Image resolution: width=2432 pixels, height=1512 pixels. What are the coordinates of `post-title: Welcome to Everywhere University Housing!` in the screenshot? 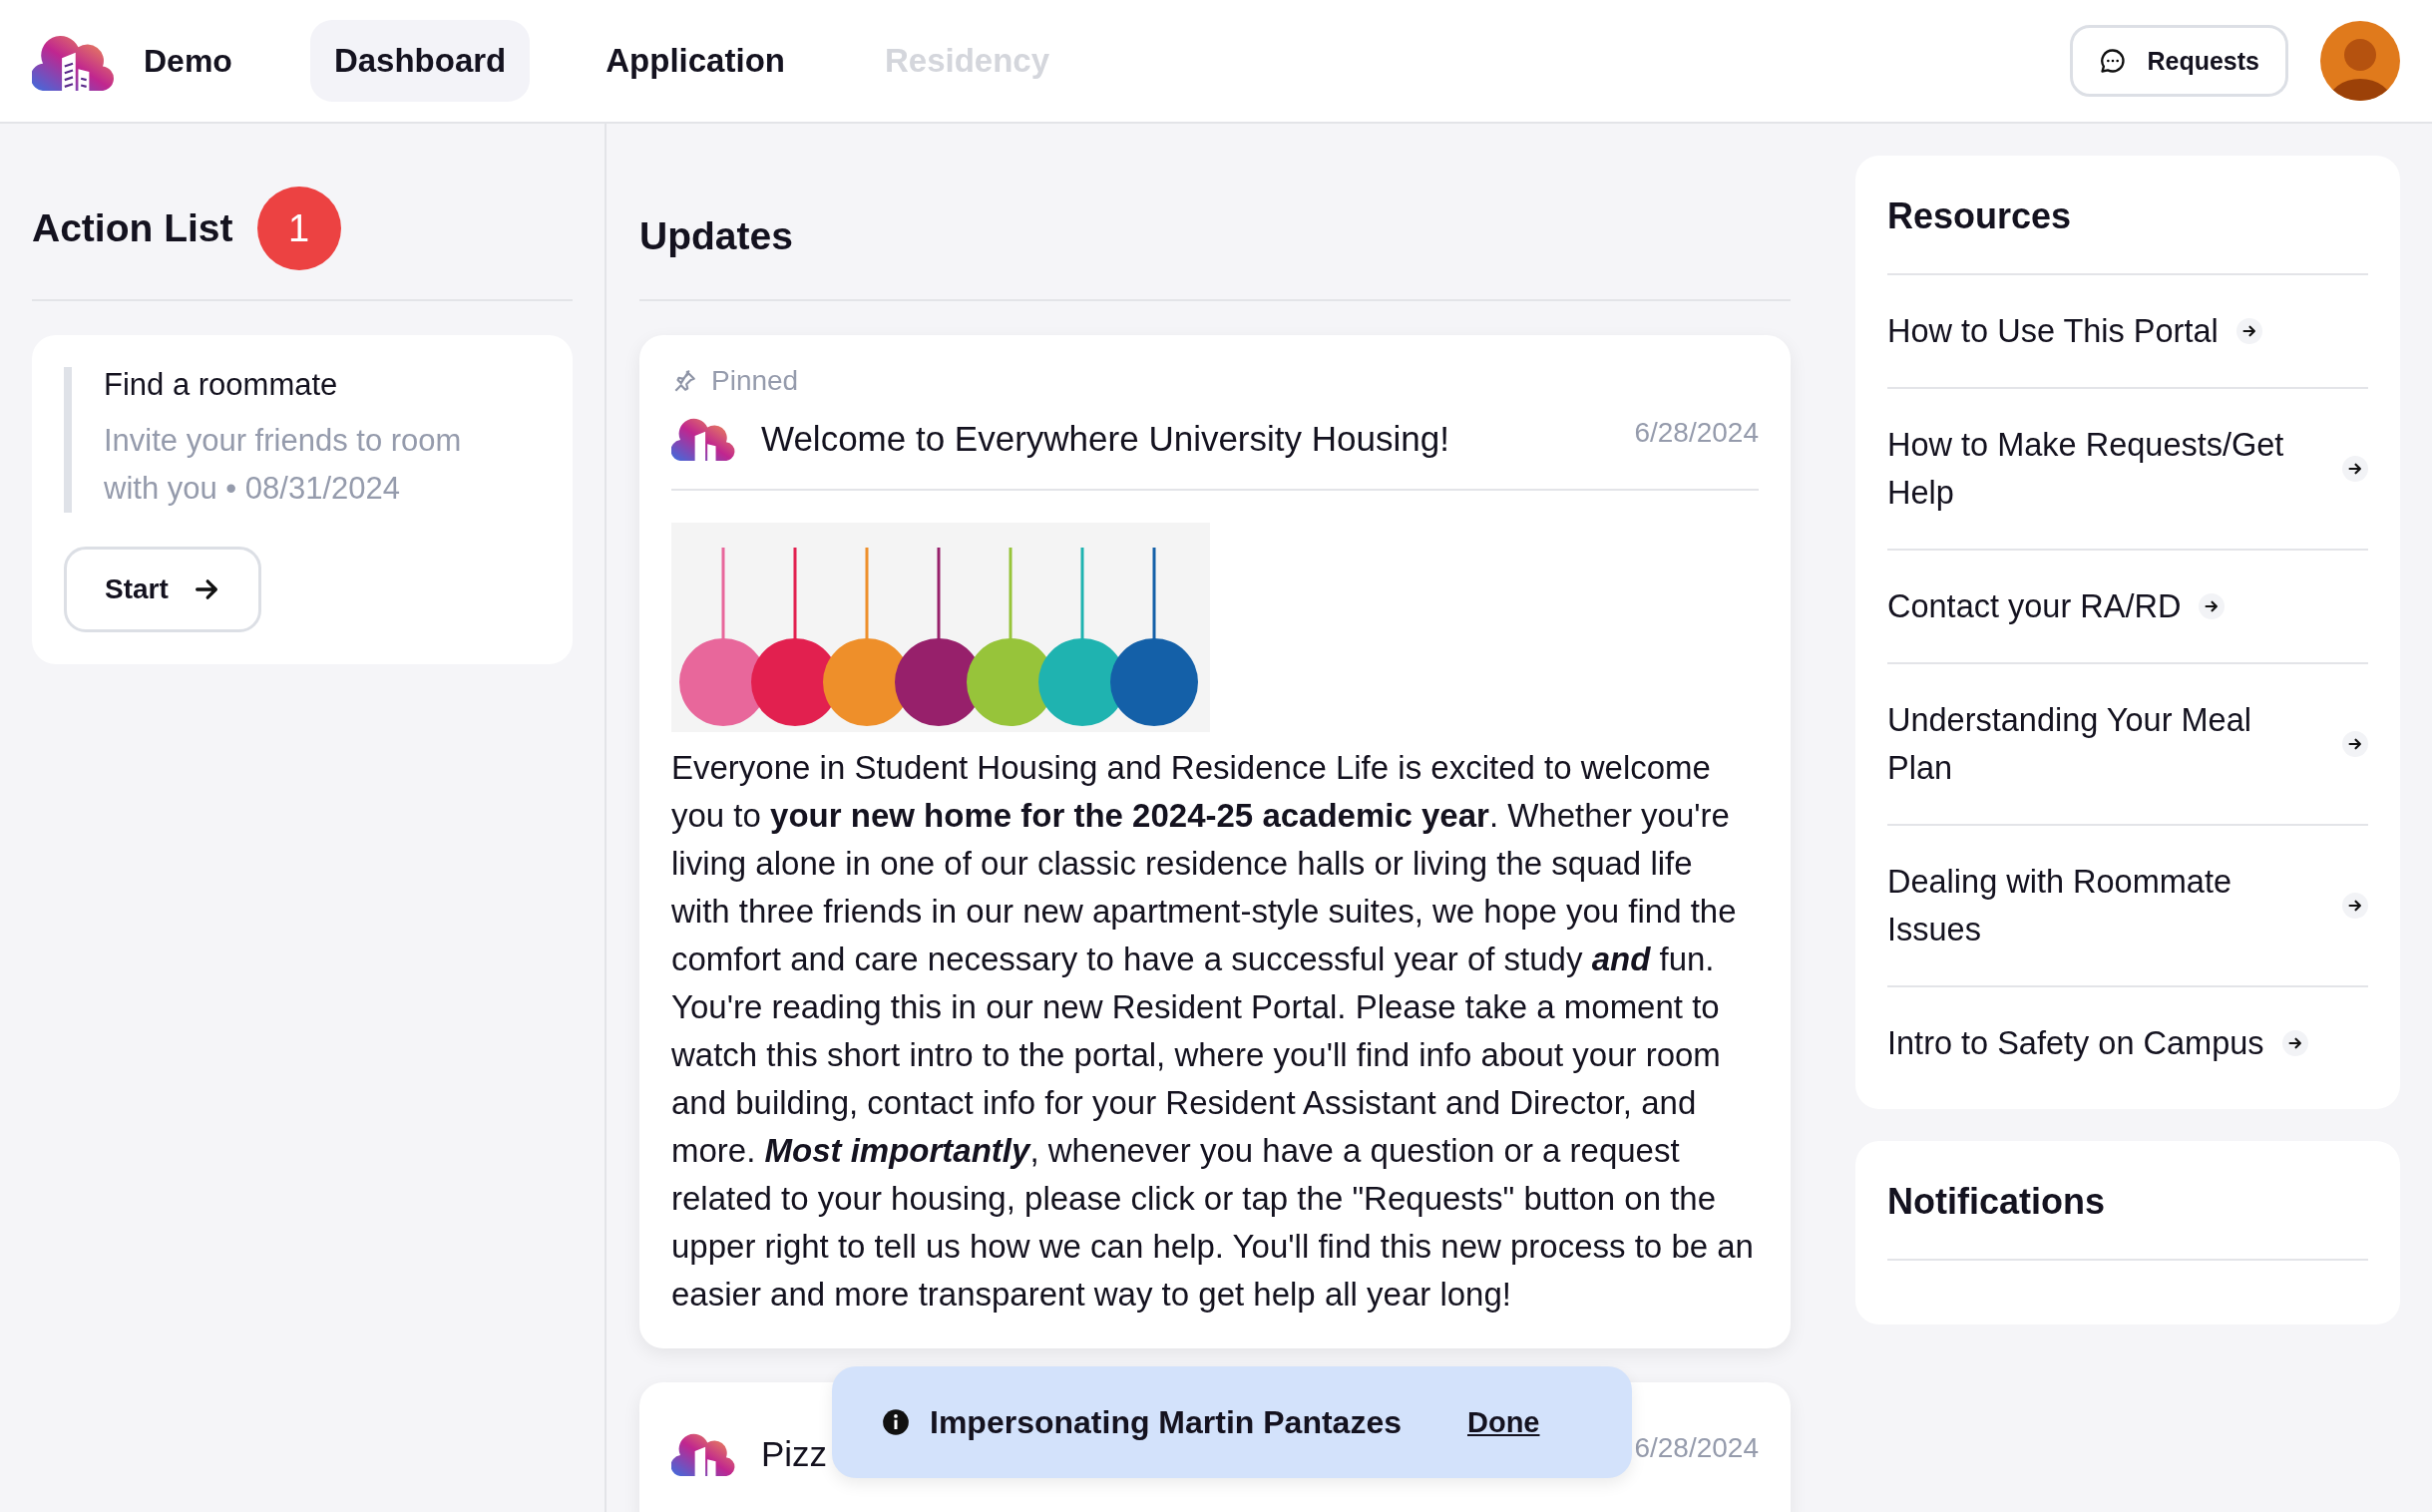 It's located at (1105, 439).